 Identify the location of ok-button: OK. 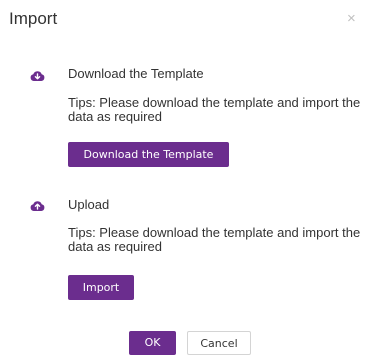
(152, 343).